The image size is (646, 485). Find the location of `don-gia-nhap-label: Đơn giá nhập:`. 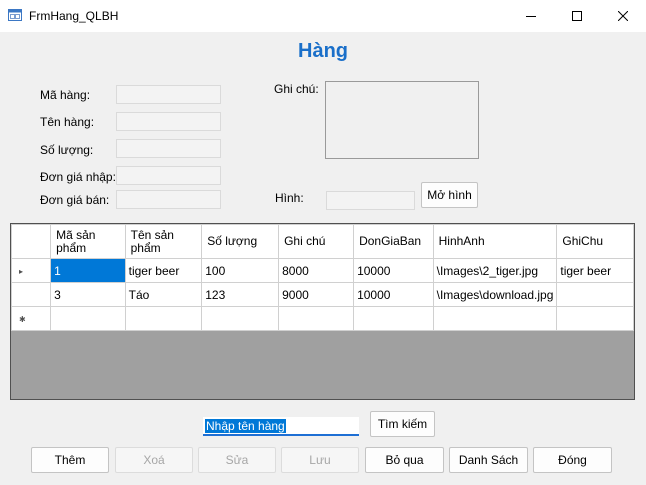

don-gia-nhap-label: Đơn giá nhập: is located at coordinates (78, 177).